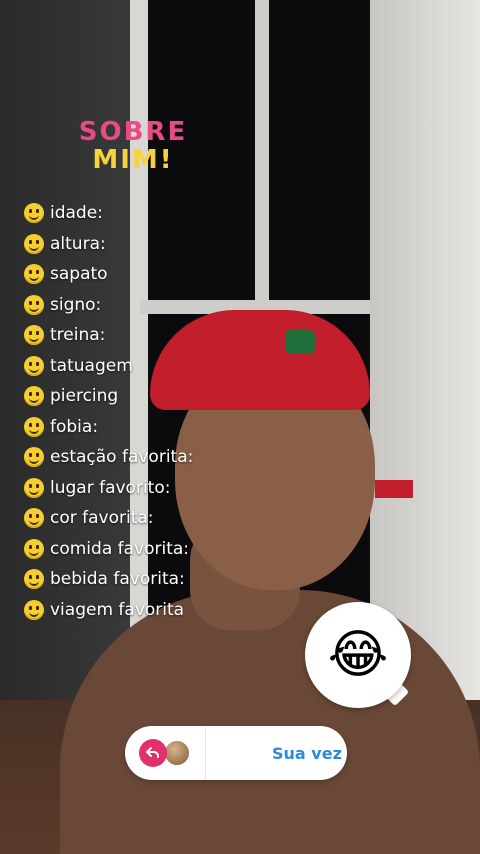  What do you see at coordinates (91, 365) in the screenshot?
I see `question-label: tatuagem` at bounding box center [91, 365].